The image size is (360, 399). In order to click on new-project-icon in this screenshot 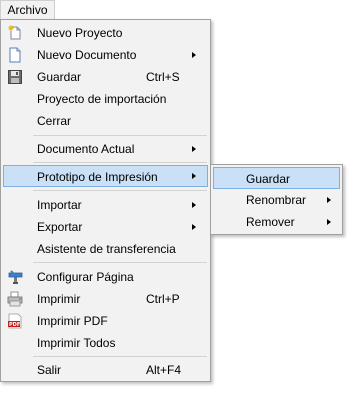, I will do `click(14, 32)`.